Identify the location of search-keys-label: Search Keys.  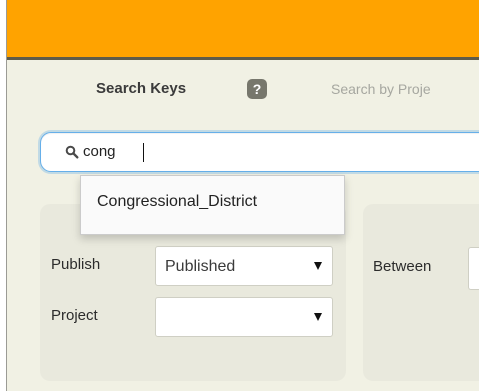
(141, 88).